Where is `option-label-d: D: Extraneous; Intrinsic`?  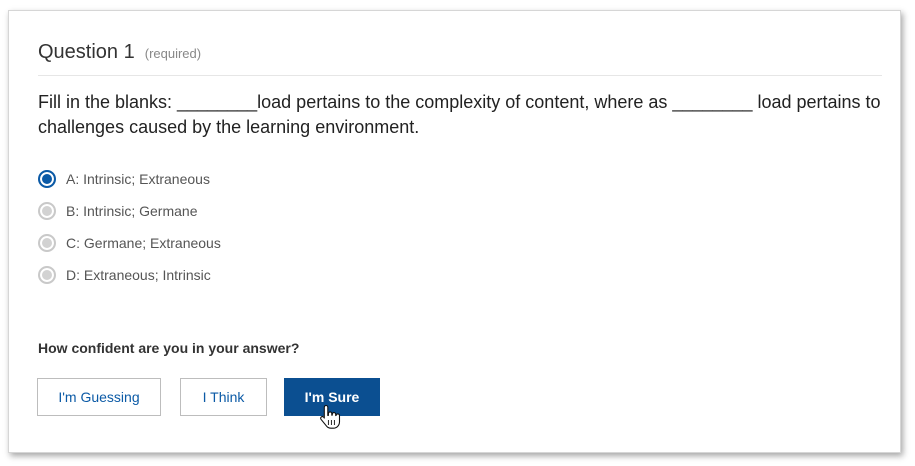
option-label-d: D: Extraneous; Intrinsic is located at coordinates (138, 275).